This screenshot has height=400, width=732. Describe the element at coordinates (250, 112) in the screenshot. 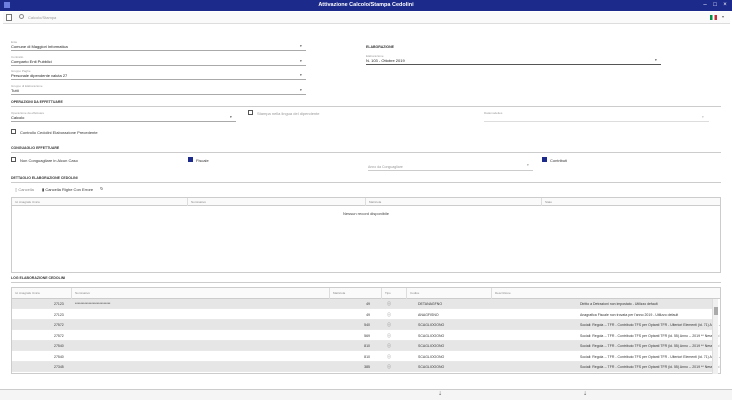

I see `stampa-lingua-checkbox` at that location.